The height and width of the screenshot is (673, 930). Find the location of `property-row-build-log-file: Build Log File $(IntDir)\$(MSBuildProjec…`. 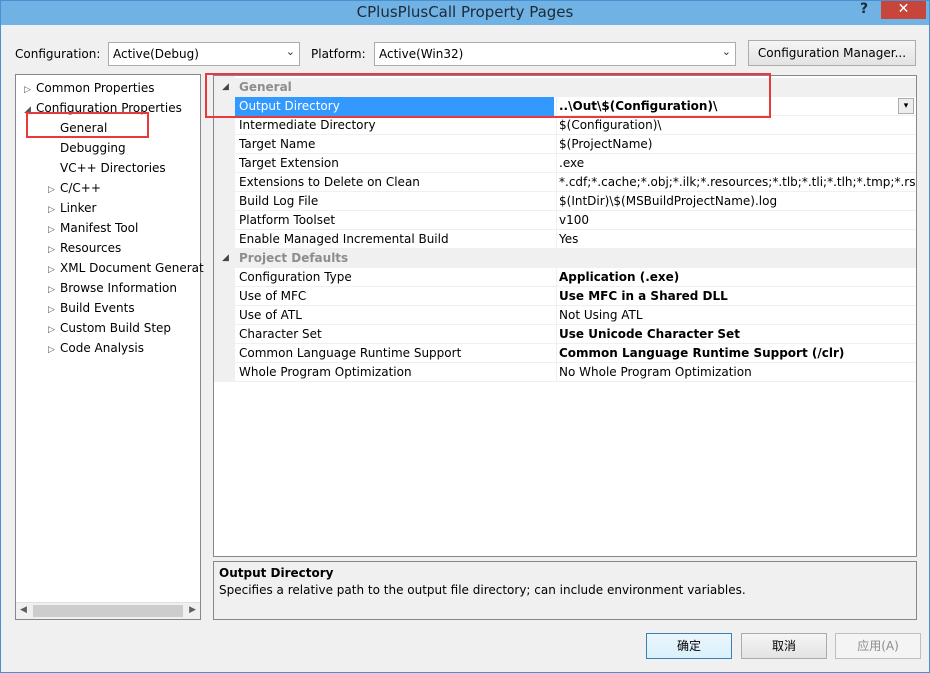

property-row-build-log-file: Build Log File $(IntDir)\$(MSBuildProjec… is located at coordinates (575, 201).